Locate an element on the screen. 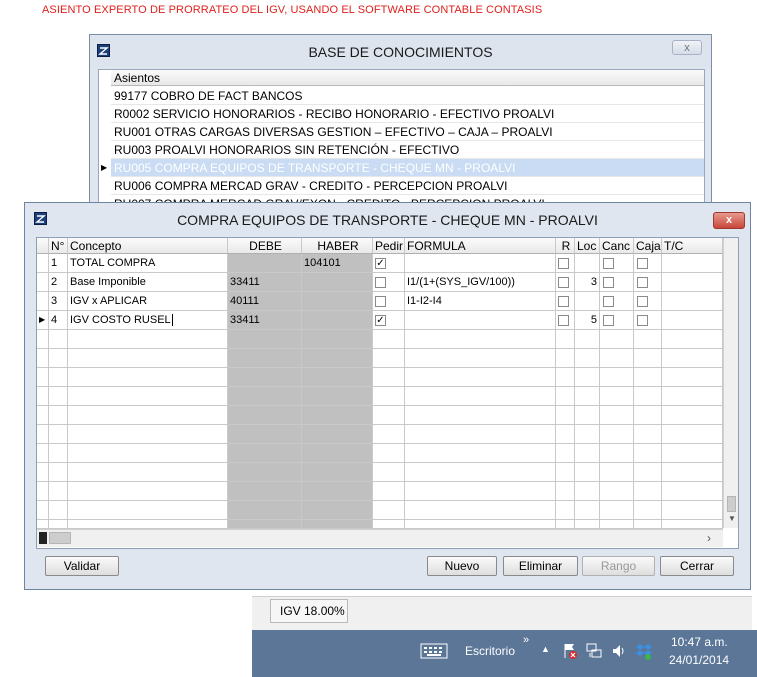 Image resolution: width=757 pixels, height=677 pixels. dropbox-sync-icon is located at coordinates (644, 651).